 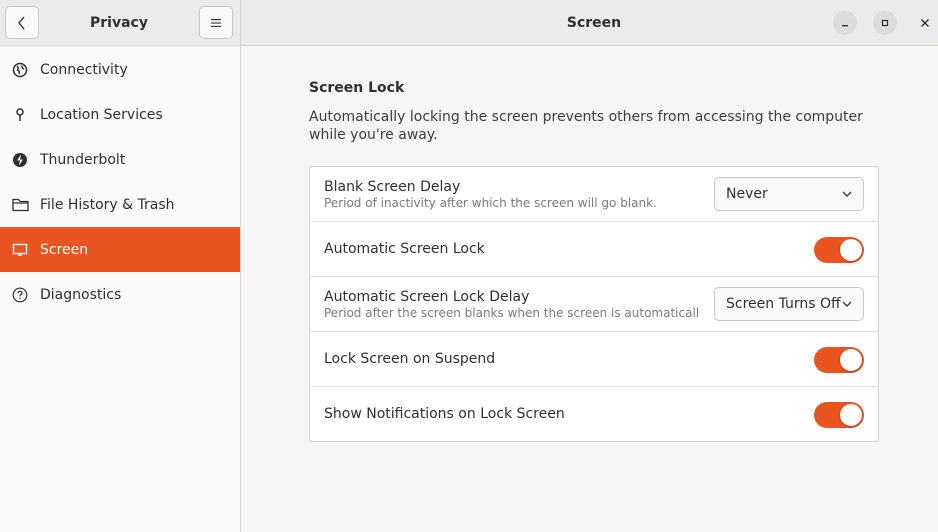 I want to click on dropdown-value: Screen Turns Off, so click(x=783, y=304).